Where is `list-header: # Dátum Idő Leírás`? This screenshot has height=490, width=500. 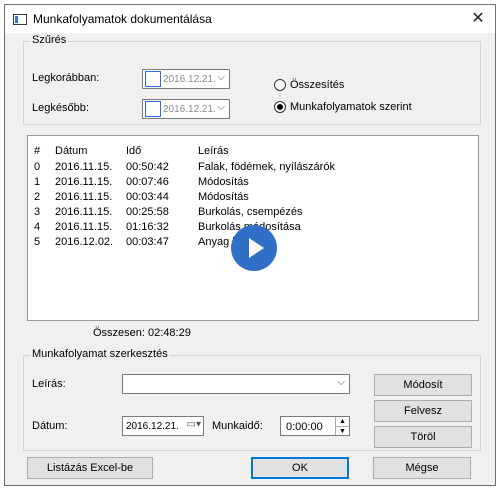
list-header: # Dátum Idő Leírás is located at coordinates (253, 152).